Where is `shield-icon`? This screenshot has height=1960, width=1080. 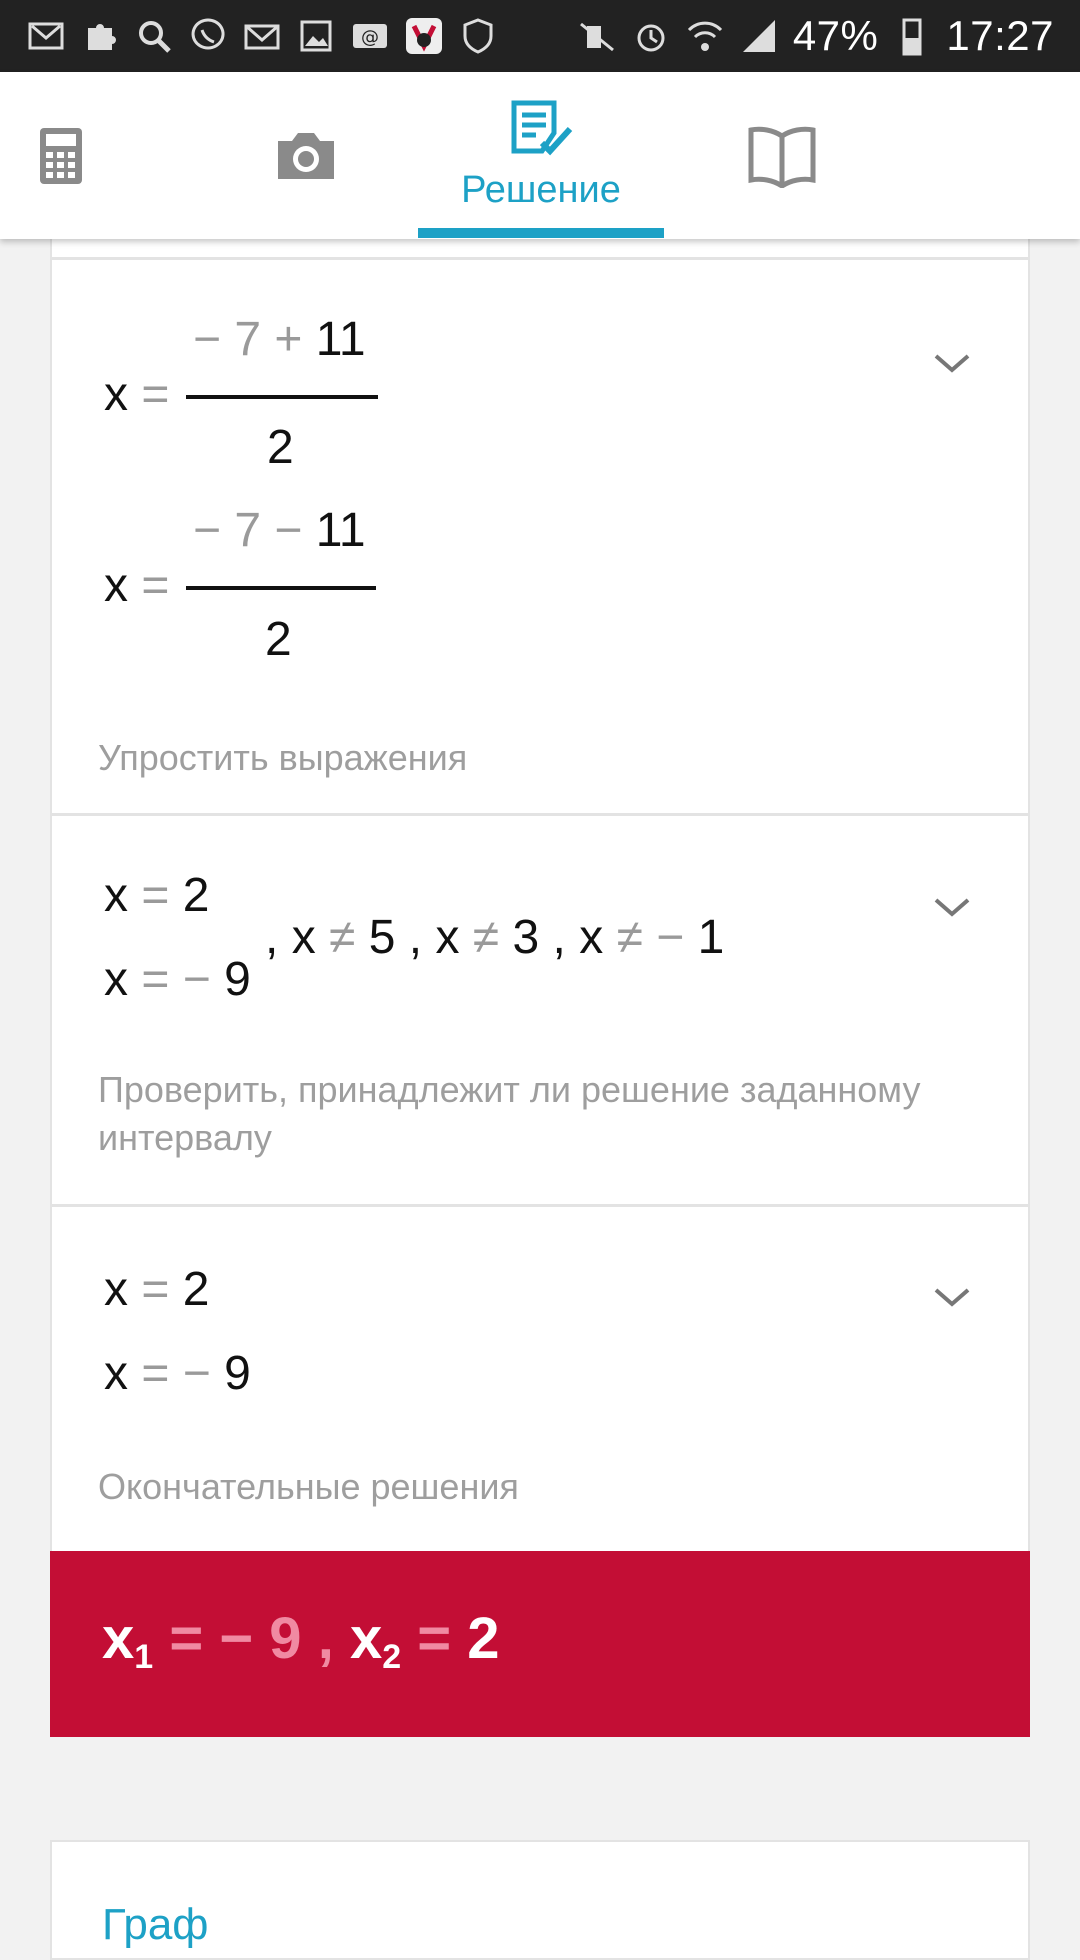 shield-icon is located at coordinates (478, 36).